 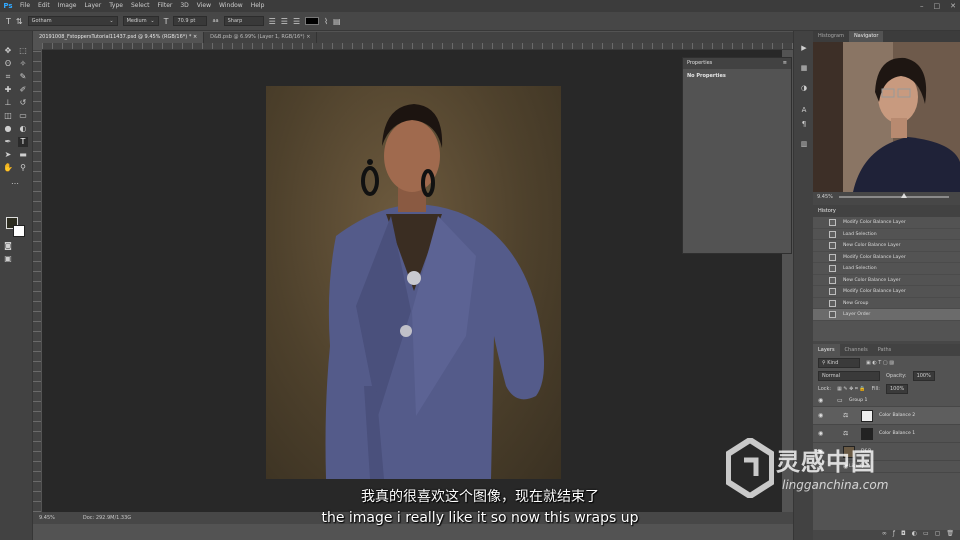 I want to click on shape-tool-icon: ▬, so click(x=23, y=155).